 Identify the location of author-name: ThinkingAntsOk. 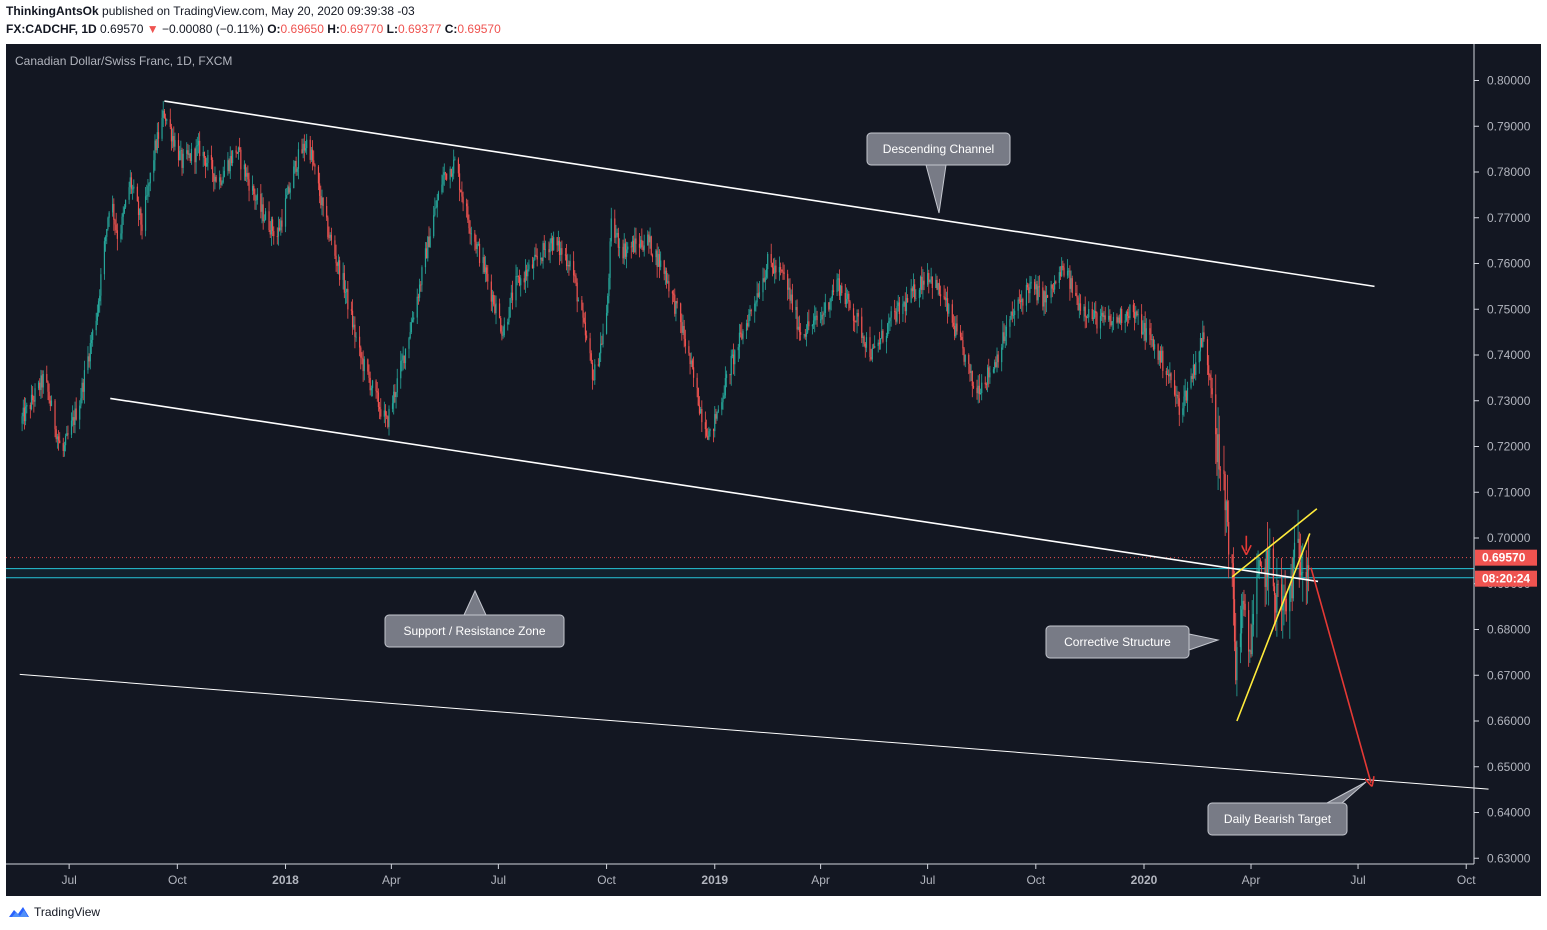
(52, 11).